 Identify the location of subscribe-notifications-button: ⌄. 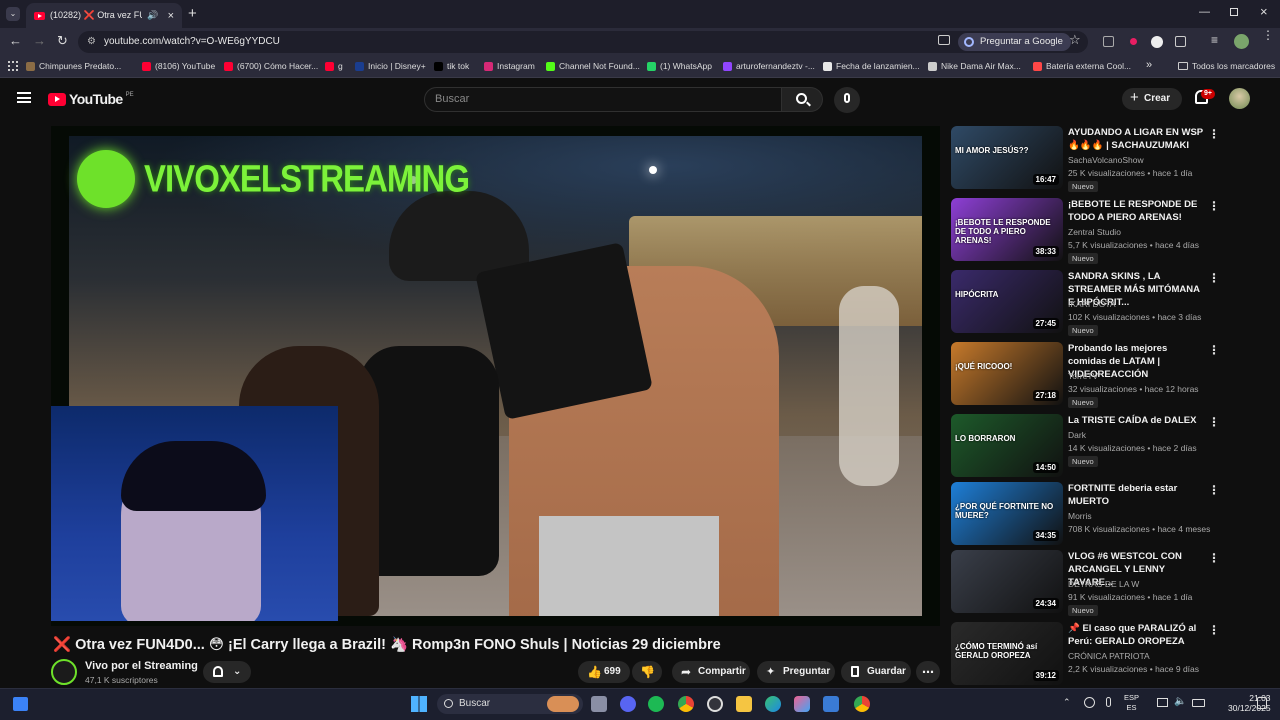
(227, 672).